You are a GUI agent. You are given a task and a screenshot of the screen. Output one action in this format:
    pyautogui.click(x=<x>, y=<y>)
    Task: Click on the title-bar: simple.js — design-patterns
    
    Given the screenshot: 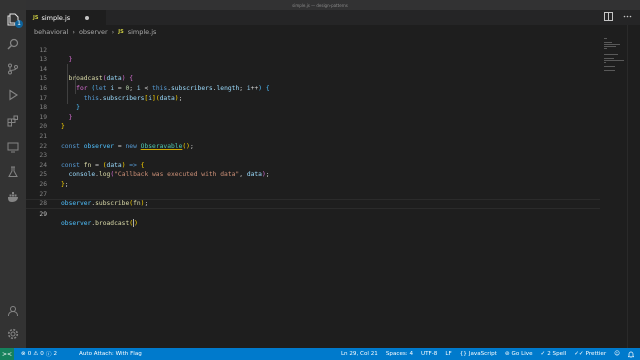 What is the action you would take?
    pyautogui.click(x=320, y=5)
    